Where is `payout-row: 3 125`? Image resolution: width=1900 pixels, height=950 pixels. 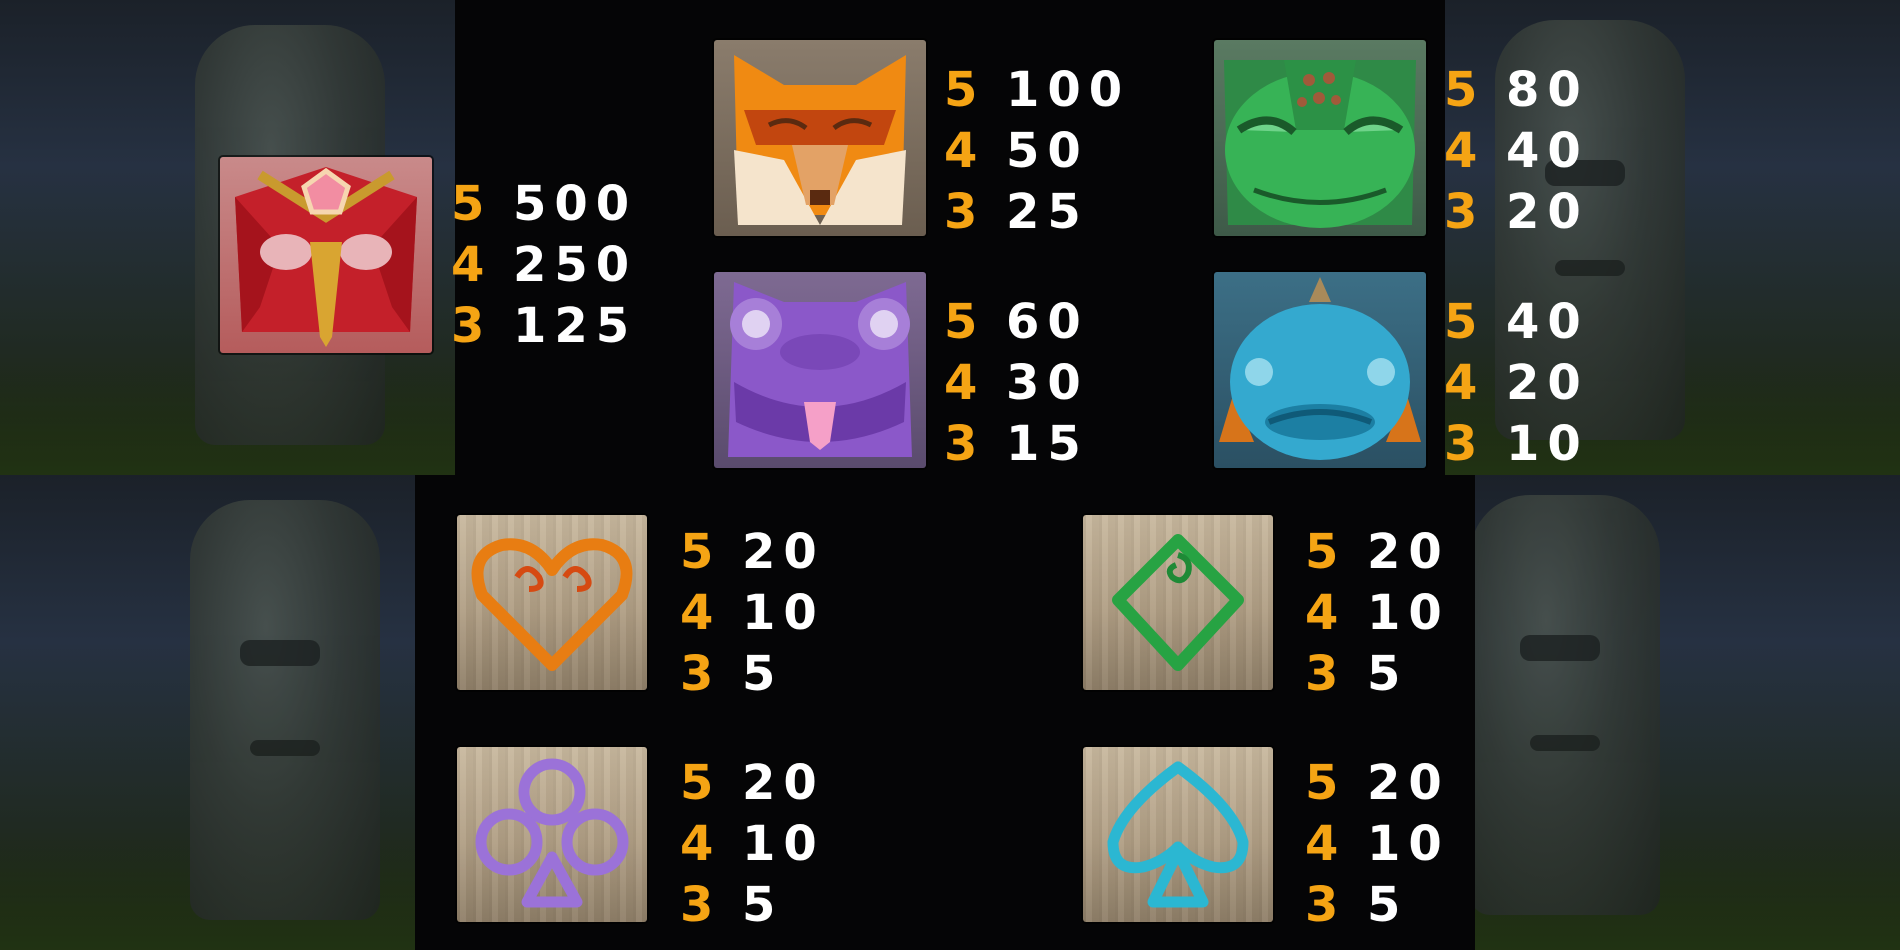
payout-row: 3 125 is located at coordinates (544, 326).